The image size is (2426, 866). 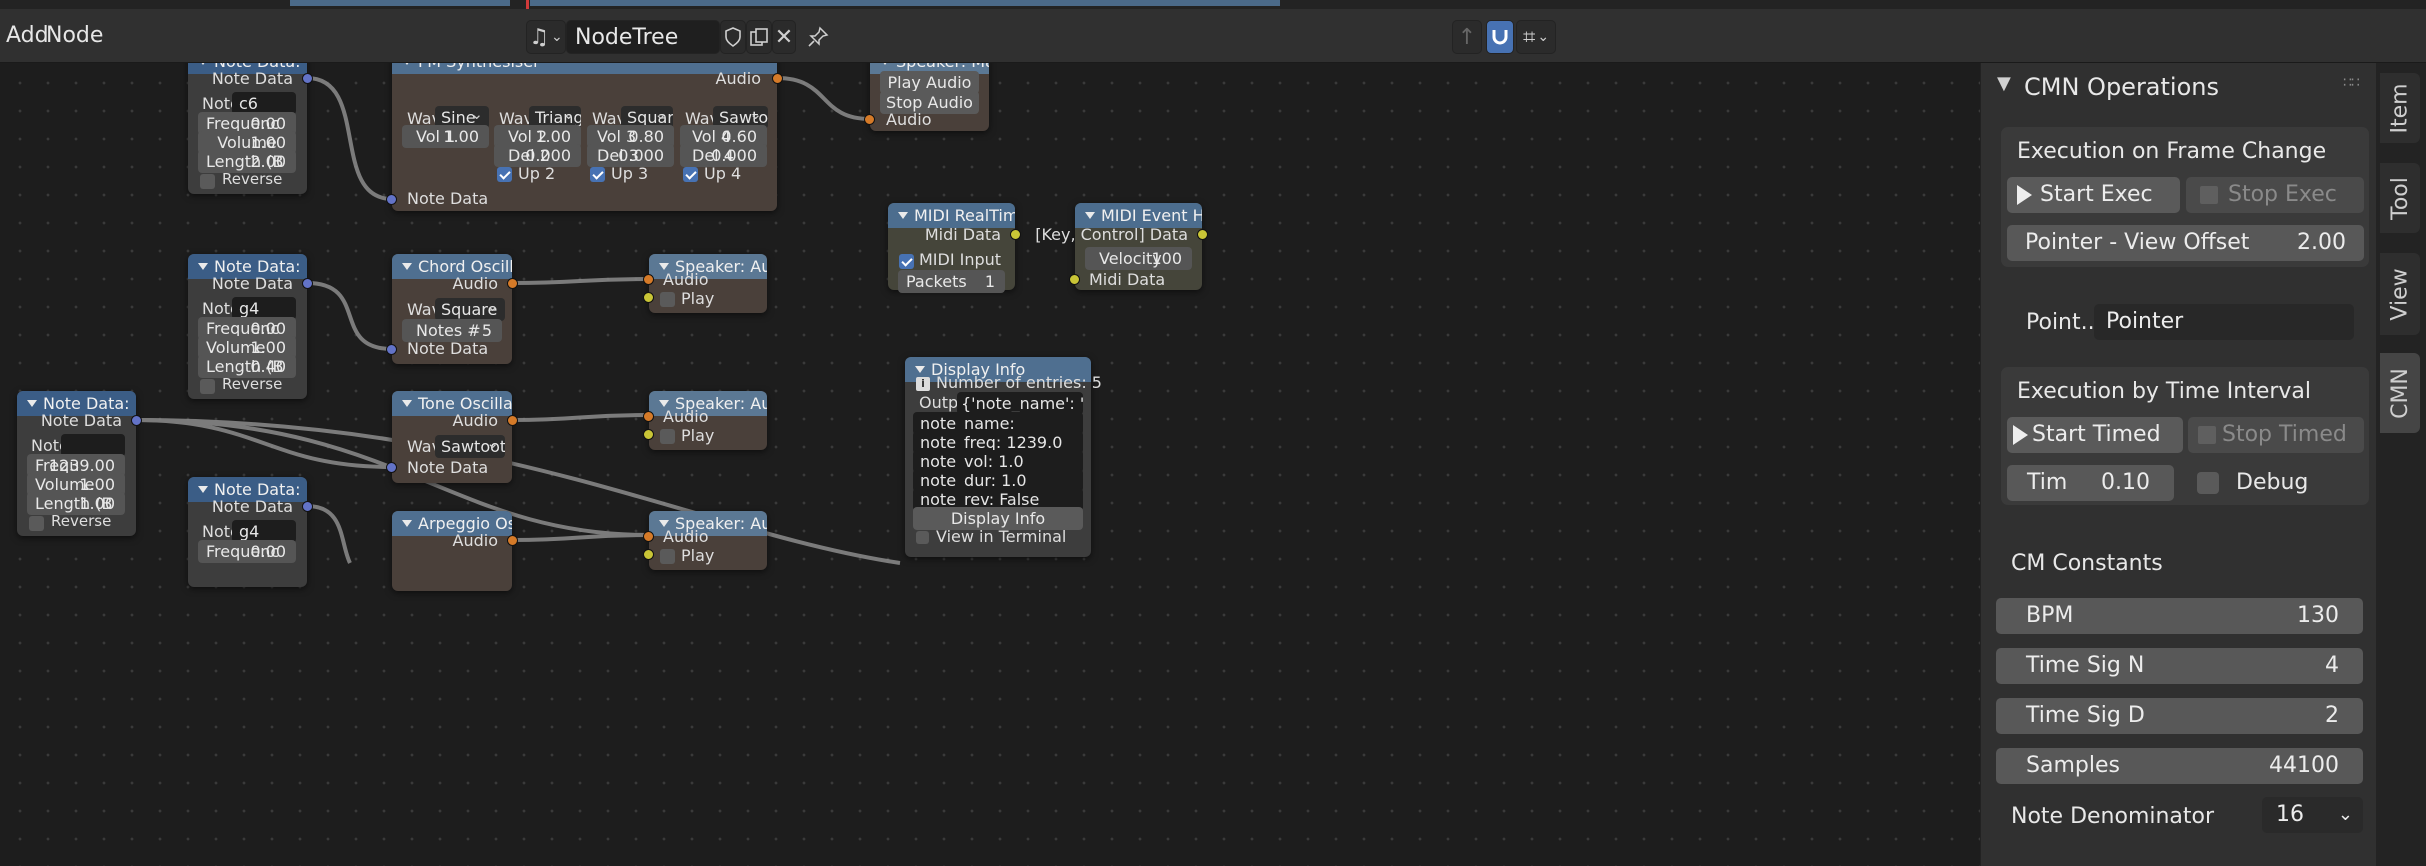 What do you see at coordinates (546, 37) in the screenshot?
I see `music-note-icon: ♫ ⌄` at bounding box center [546, 37].